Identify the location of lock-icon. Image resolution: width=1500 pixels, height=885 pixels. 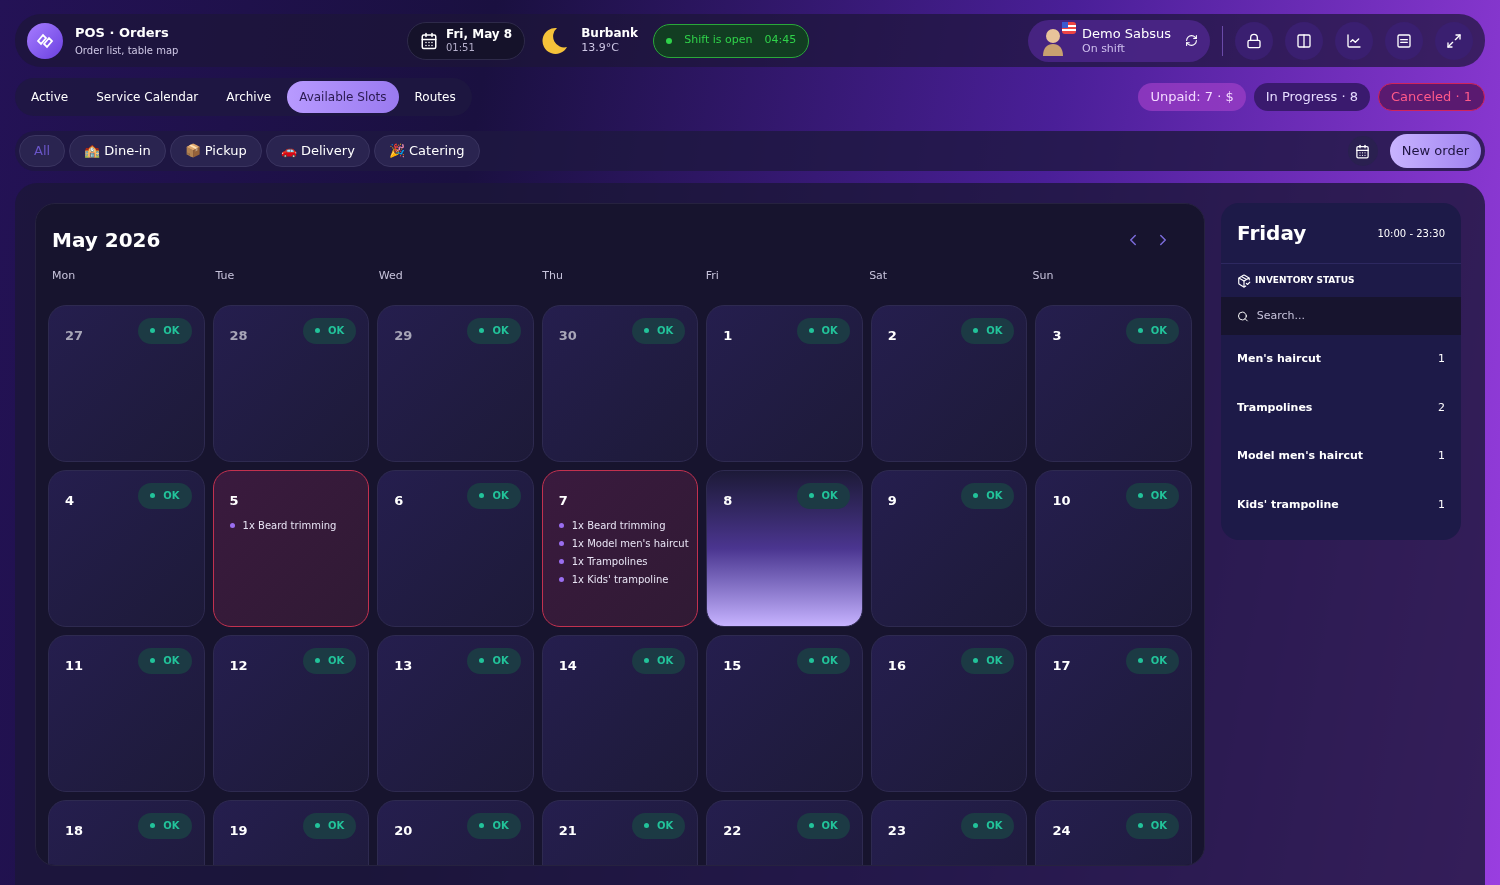
(1254, 40).